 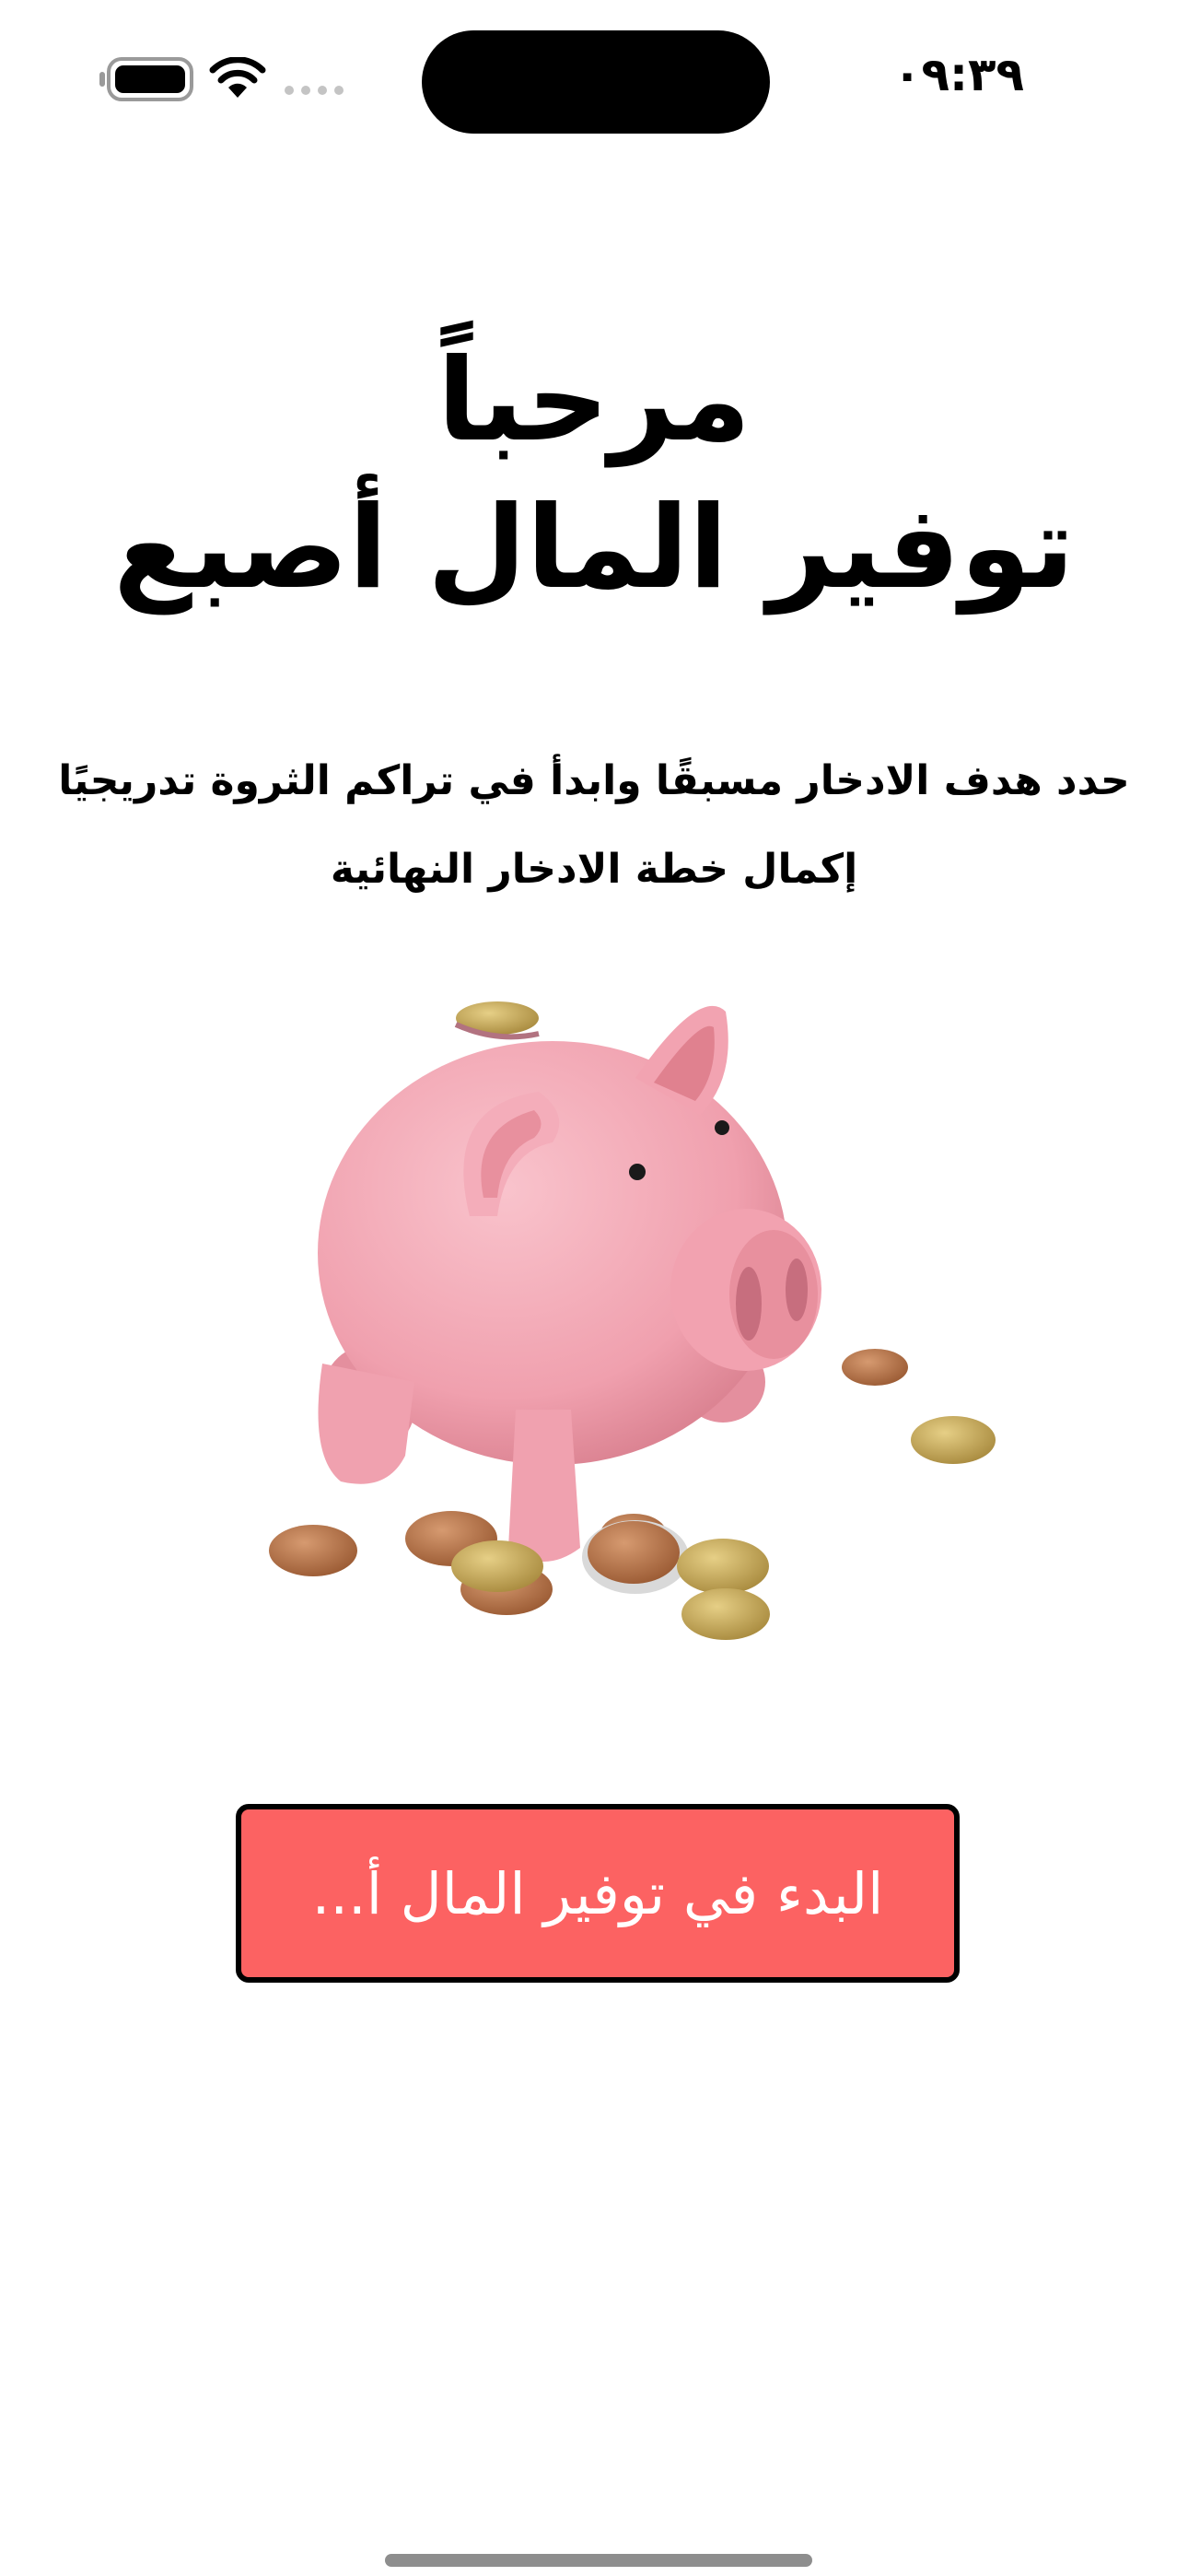 I want to click on headline-line-2: توفير المال أصبع, so click(x=594, y=548).